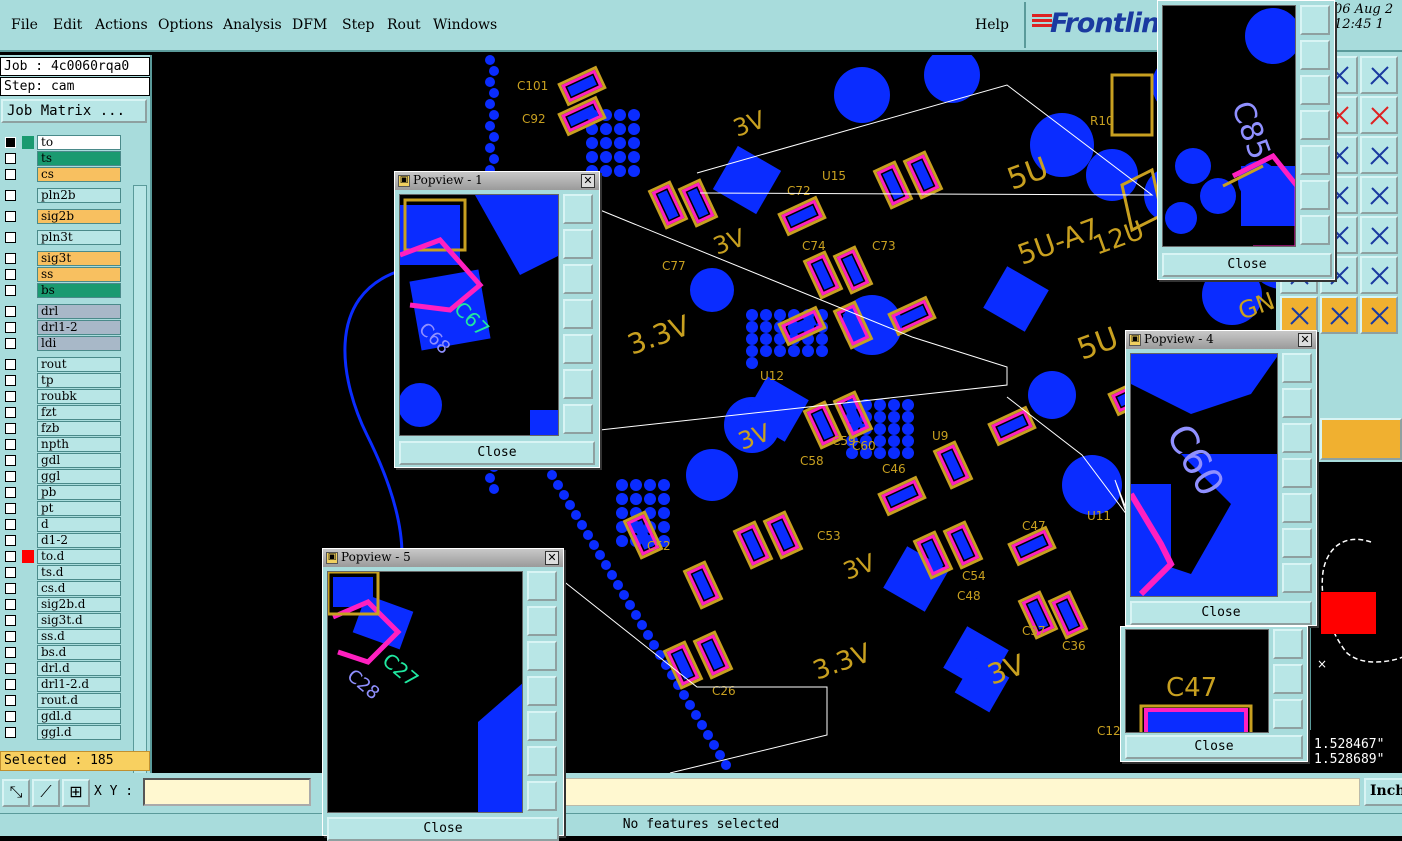  Describe the element at coordinates (497, 453) in the screenshot. I see `popview-1-close-button: Close` at that location.